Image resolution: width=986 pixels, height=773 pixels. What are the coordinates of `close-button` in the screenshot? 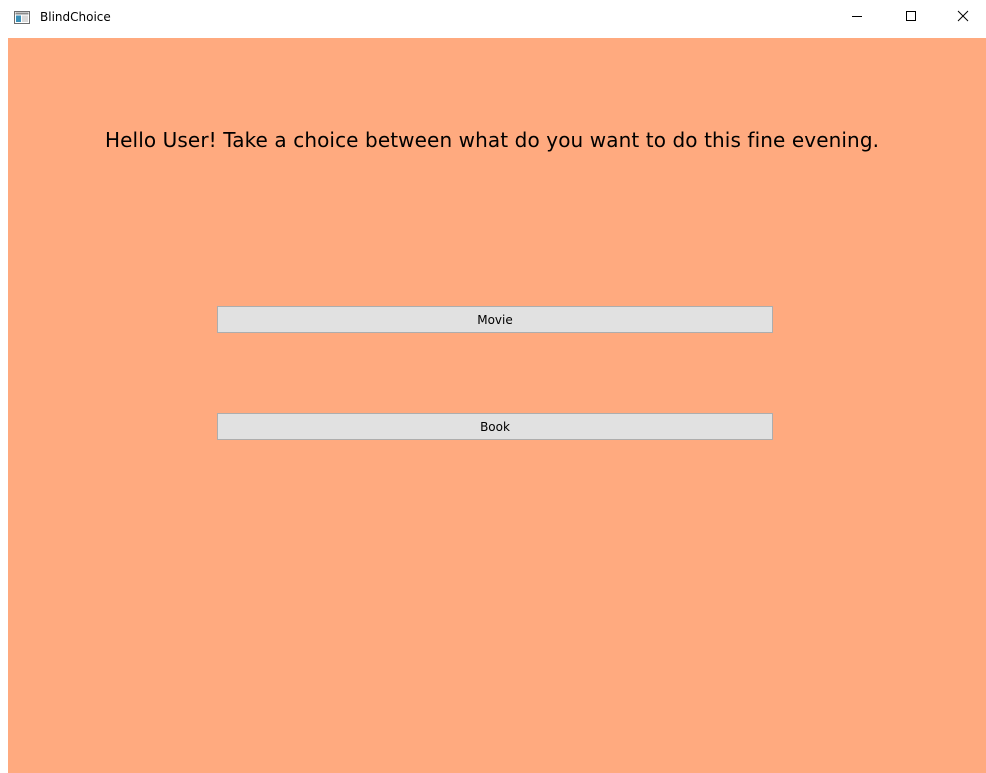 It's located at (963, 18).